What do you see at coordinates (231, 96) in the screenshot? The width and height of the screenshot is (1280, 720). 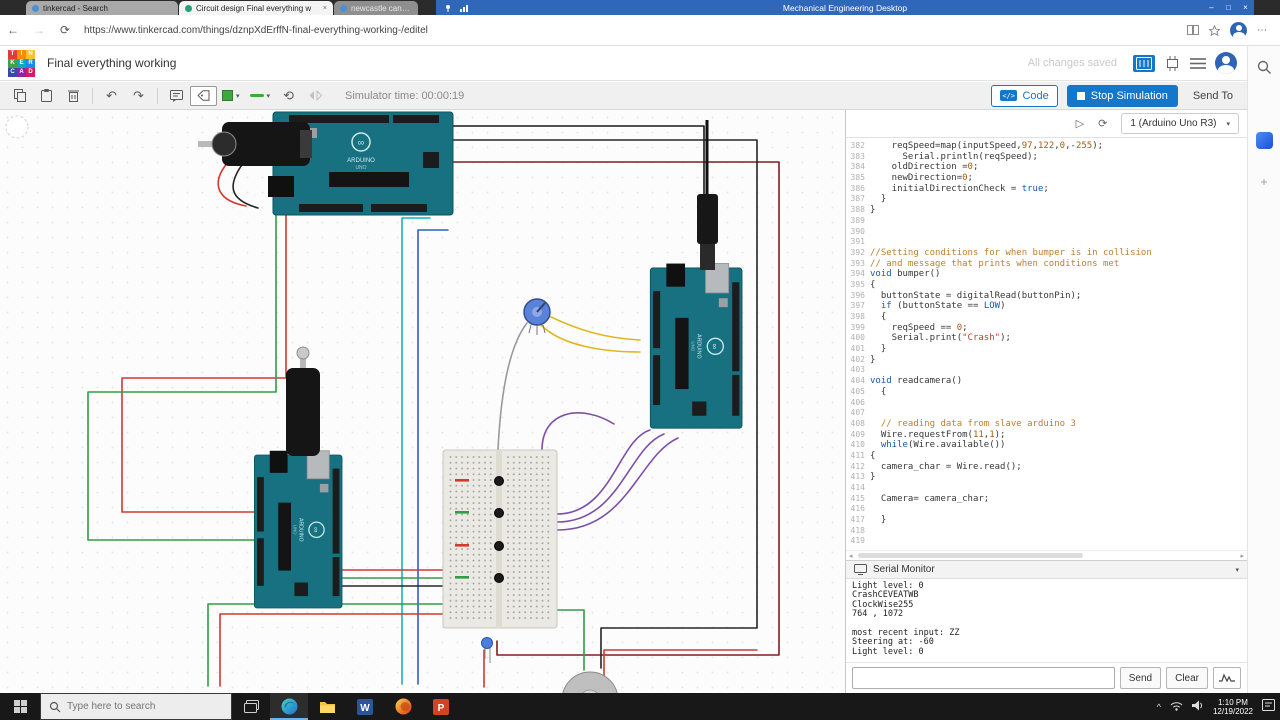 I see `component-color-dropdown: ▾` at bounding box center [231, 96].